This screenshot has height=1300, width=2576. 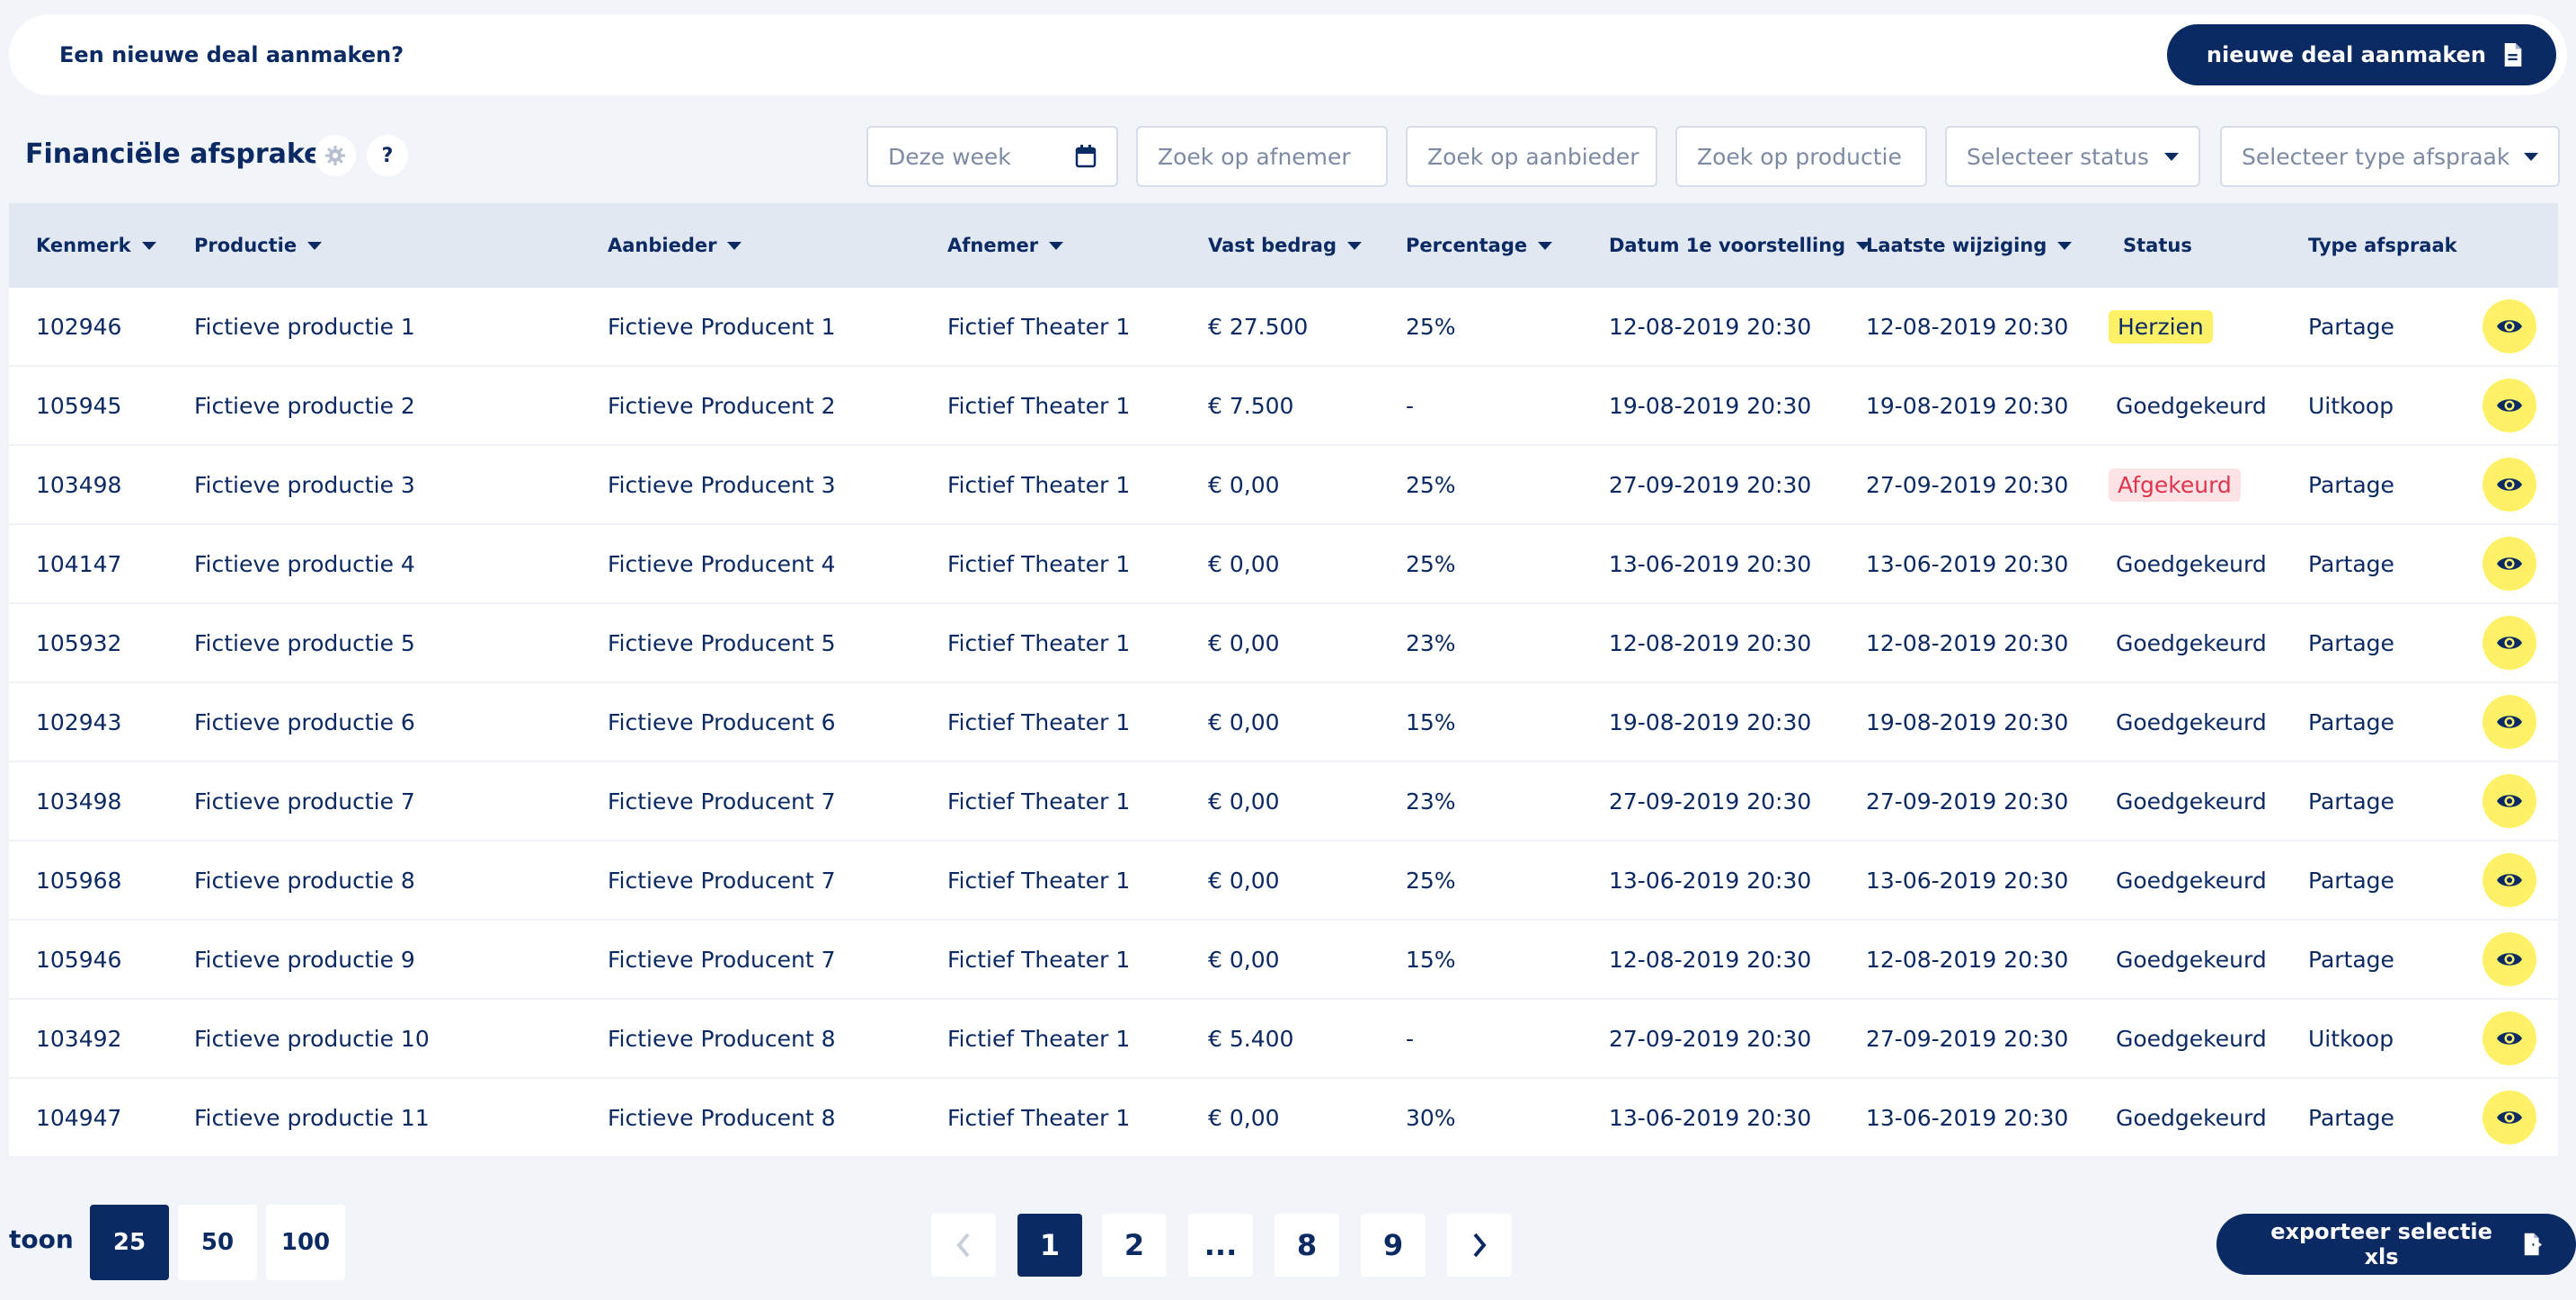 I want to click on cell-percentage: 23%, so click(x=1431, y=642).